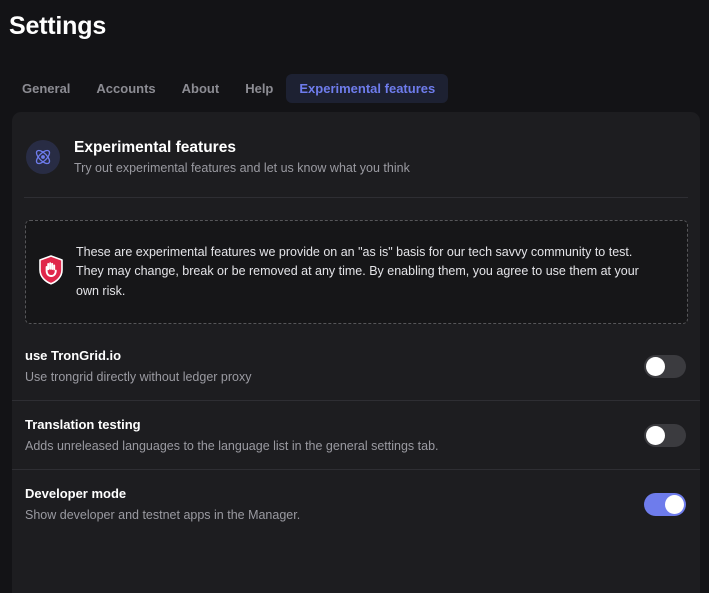 The image size is (709, 593). What do you see at coordinates (367, 88) in the screenshot?
I see `tab-experimental-features: Experimental features` at bounding box center [367, 88].